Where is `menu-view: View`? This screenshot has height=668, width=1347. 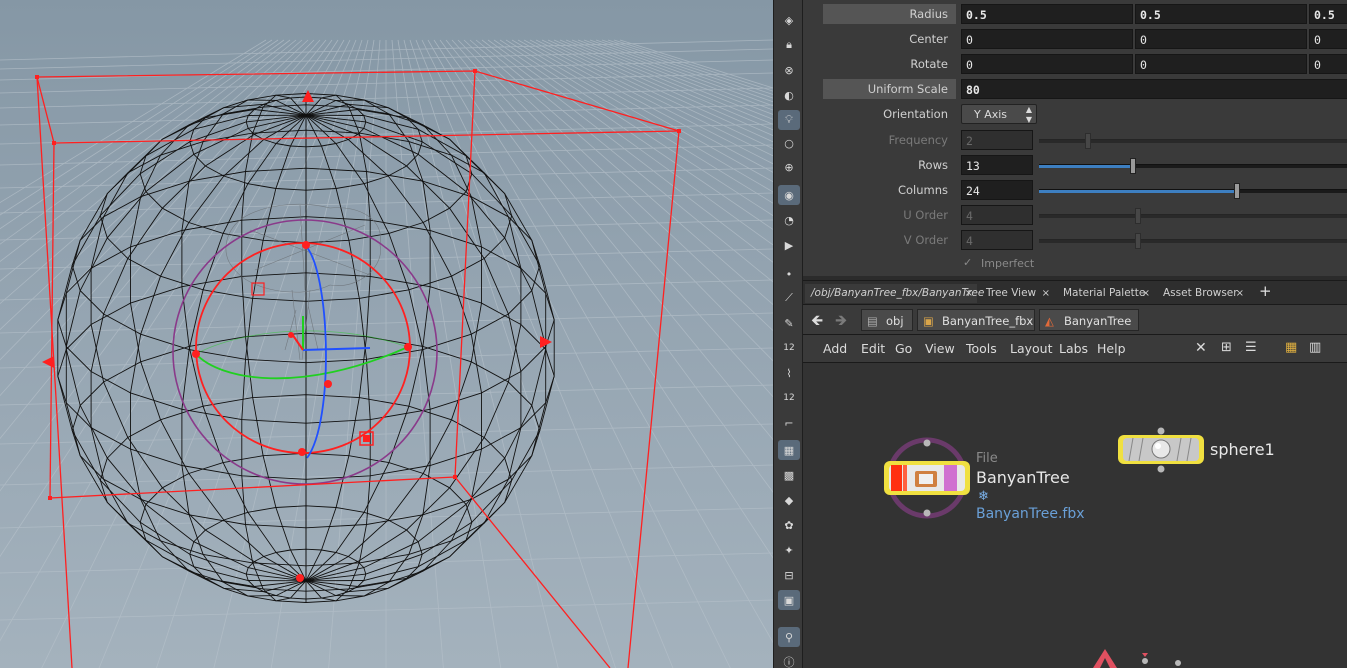
menu-view: View is located at coordinates (940, 348).